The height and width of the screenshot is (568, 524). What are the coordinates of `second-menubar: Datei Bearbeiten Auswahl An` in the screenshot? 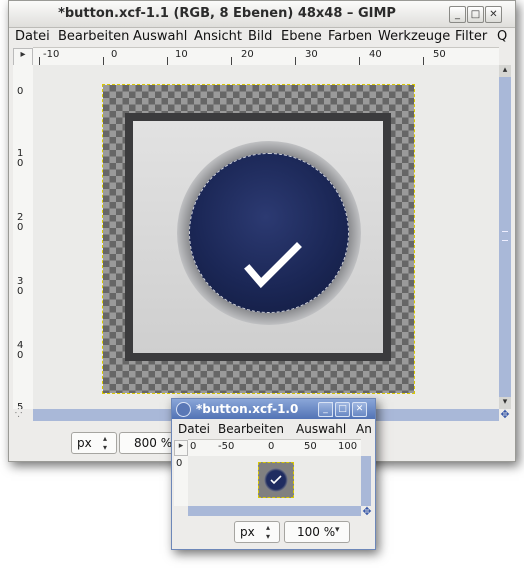 It's located at (273, 429).